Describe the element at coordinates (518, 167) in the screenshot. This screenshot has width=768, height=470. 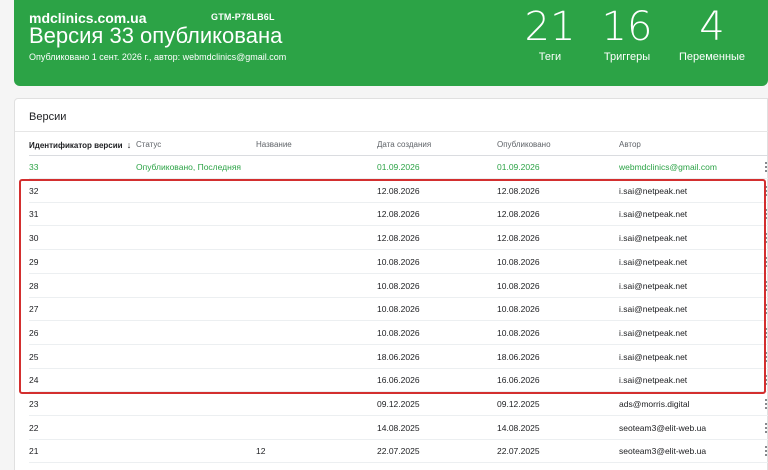
I see `cell-published: 01.09.2026` at that location.